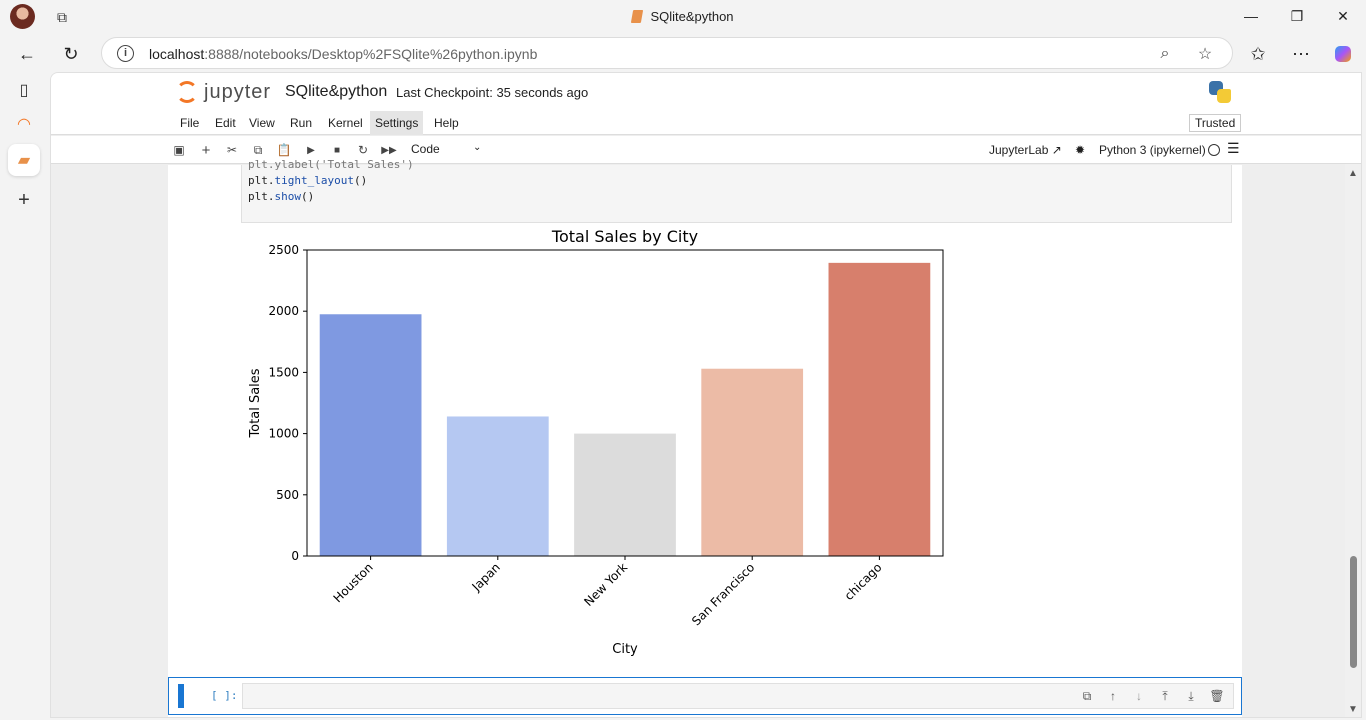  Describe the element at coordinates (1056, 150) in the screenshot. I see `external-link-icon: ↗` at that location.